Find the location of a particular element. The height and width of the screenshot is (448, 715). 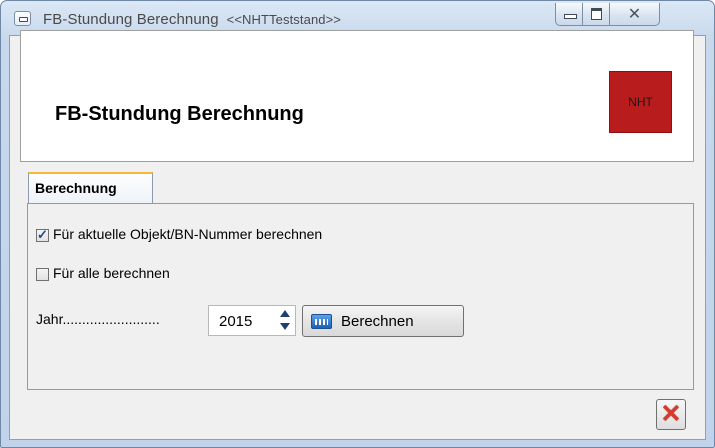

nht-logo: NHT is located at coordinates (640, 102).